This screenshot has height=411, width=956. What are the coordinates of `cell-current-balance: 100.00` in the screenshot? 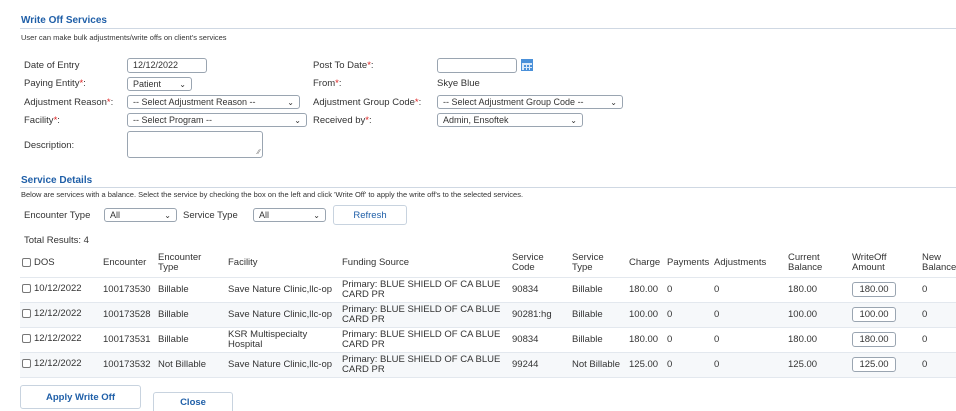 It's located at (818, 315).